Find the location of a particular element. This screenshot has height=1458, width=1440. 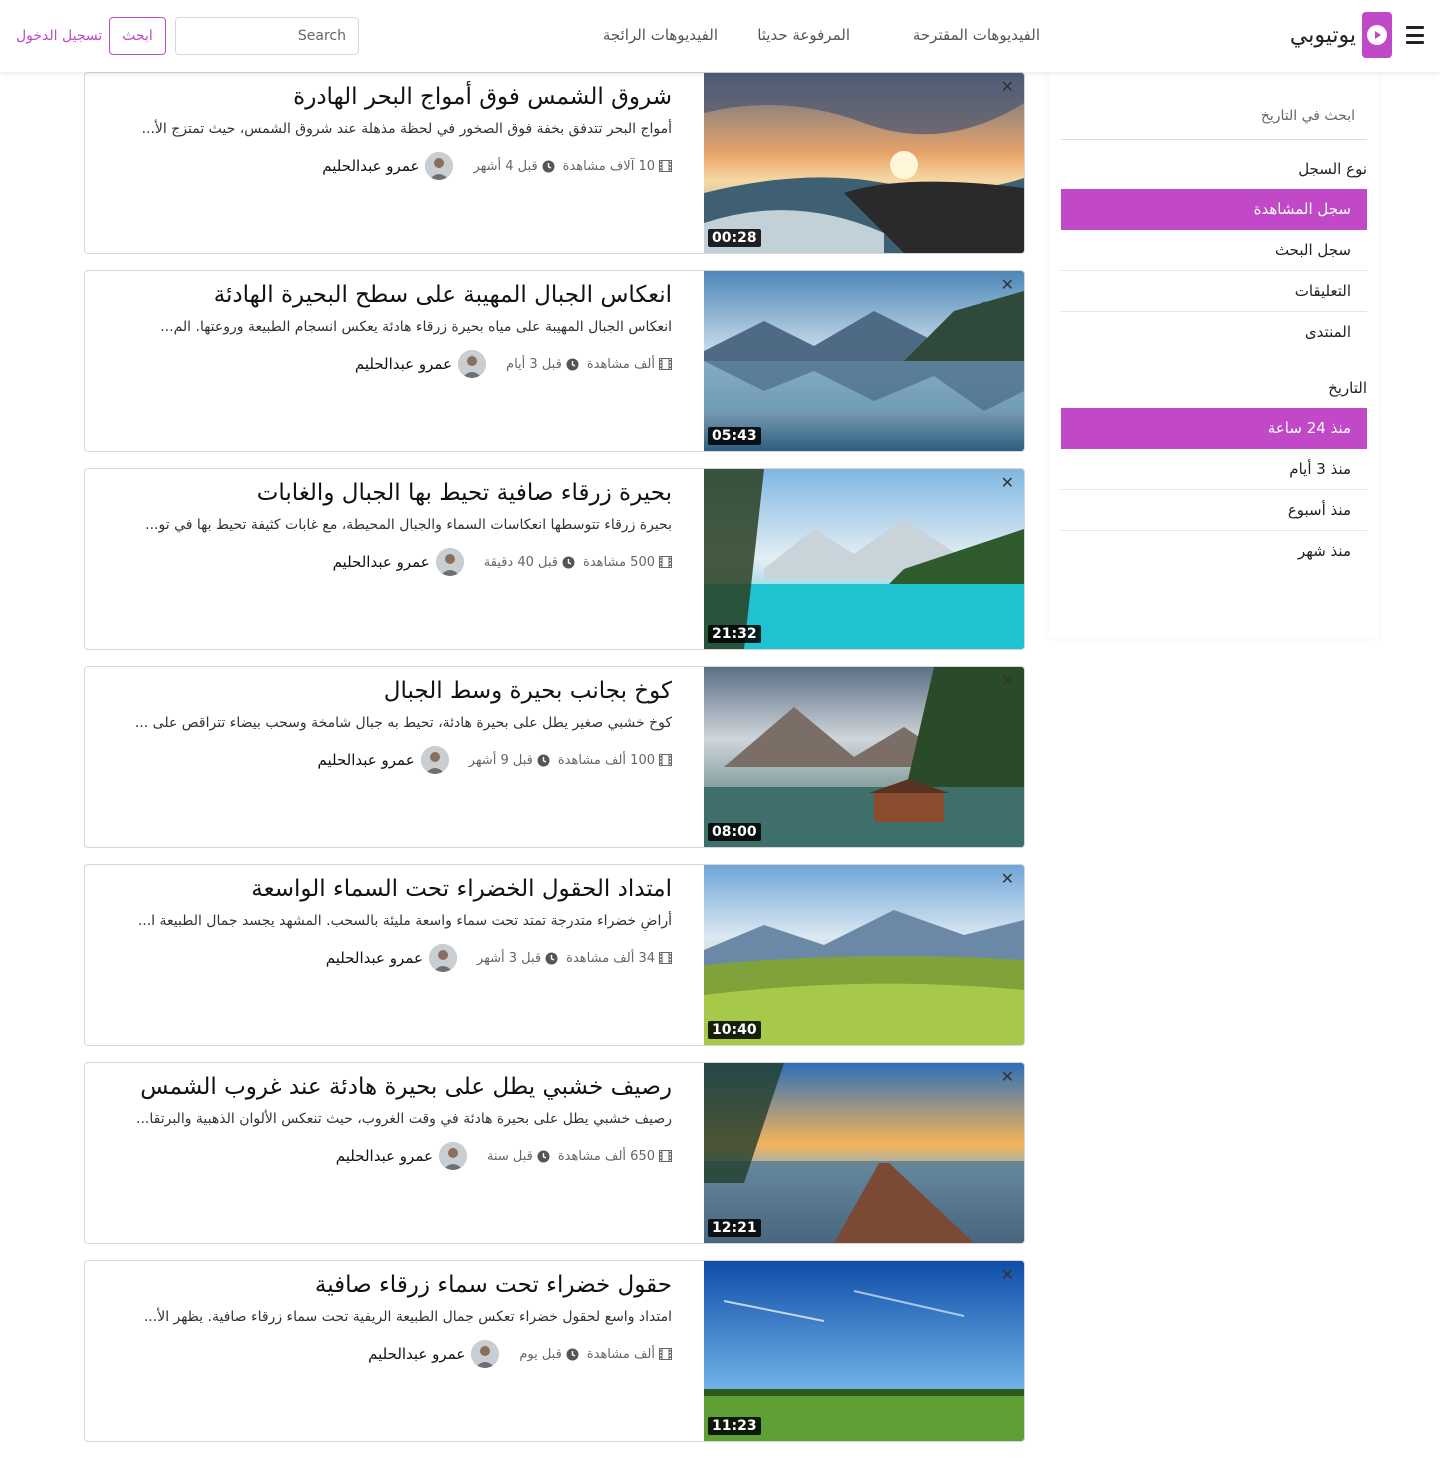

hamburger-icon is located at coordinates (1415, 35).